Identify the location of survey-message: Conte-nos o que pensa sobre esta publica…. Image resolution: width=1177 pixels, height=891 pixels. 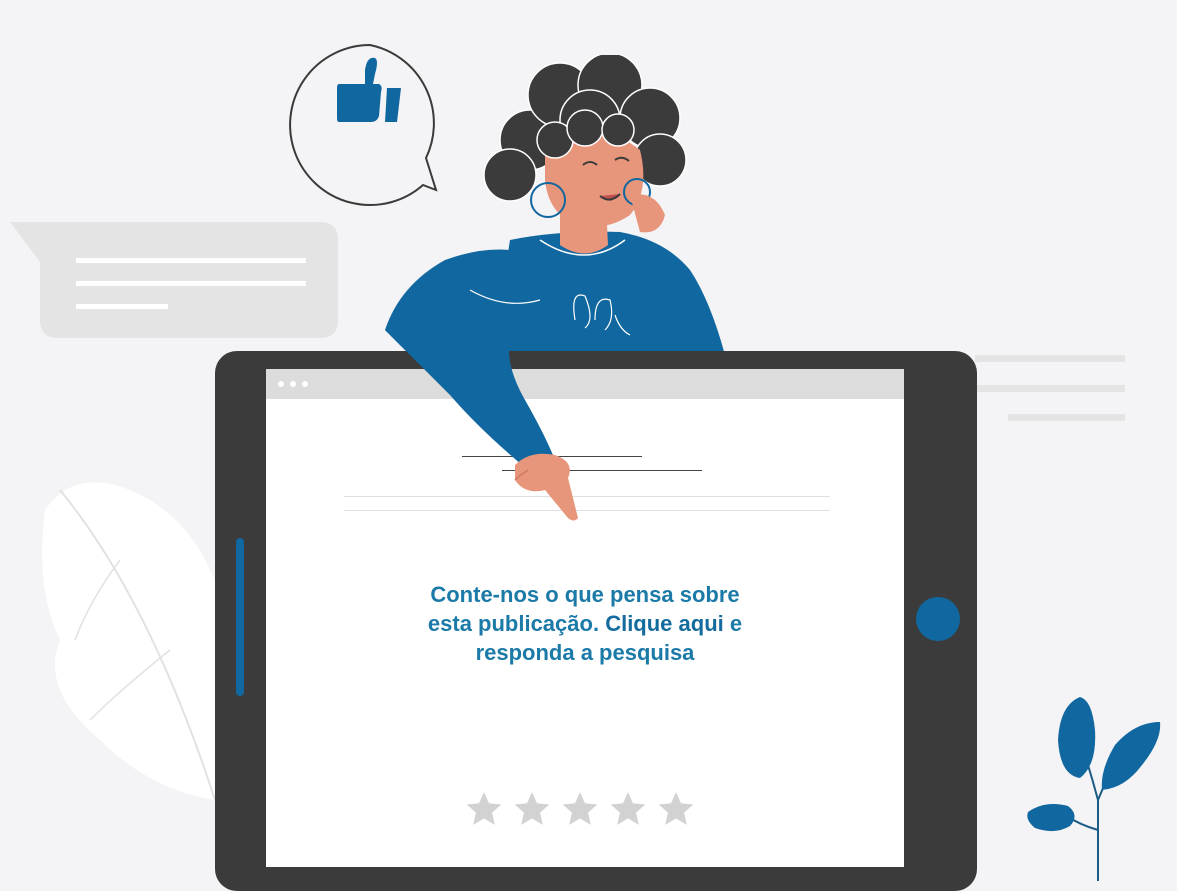
(585, 623).